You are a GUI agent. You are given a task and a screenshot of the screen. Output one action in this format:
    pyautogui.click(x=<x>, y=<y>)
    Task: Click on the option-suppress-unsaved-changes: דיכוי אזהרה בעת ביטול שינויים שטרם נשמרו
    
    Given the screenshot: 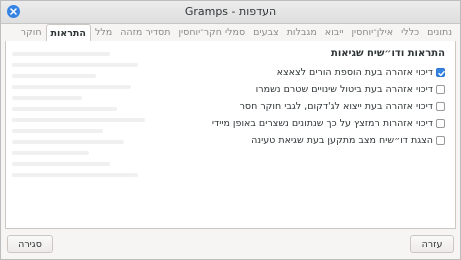 What is the action you would take?
    pyautogui.click(x=328, y=89)
    